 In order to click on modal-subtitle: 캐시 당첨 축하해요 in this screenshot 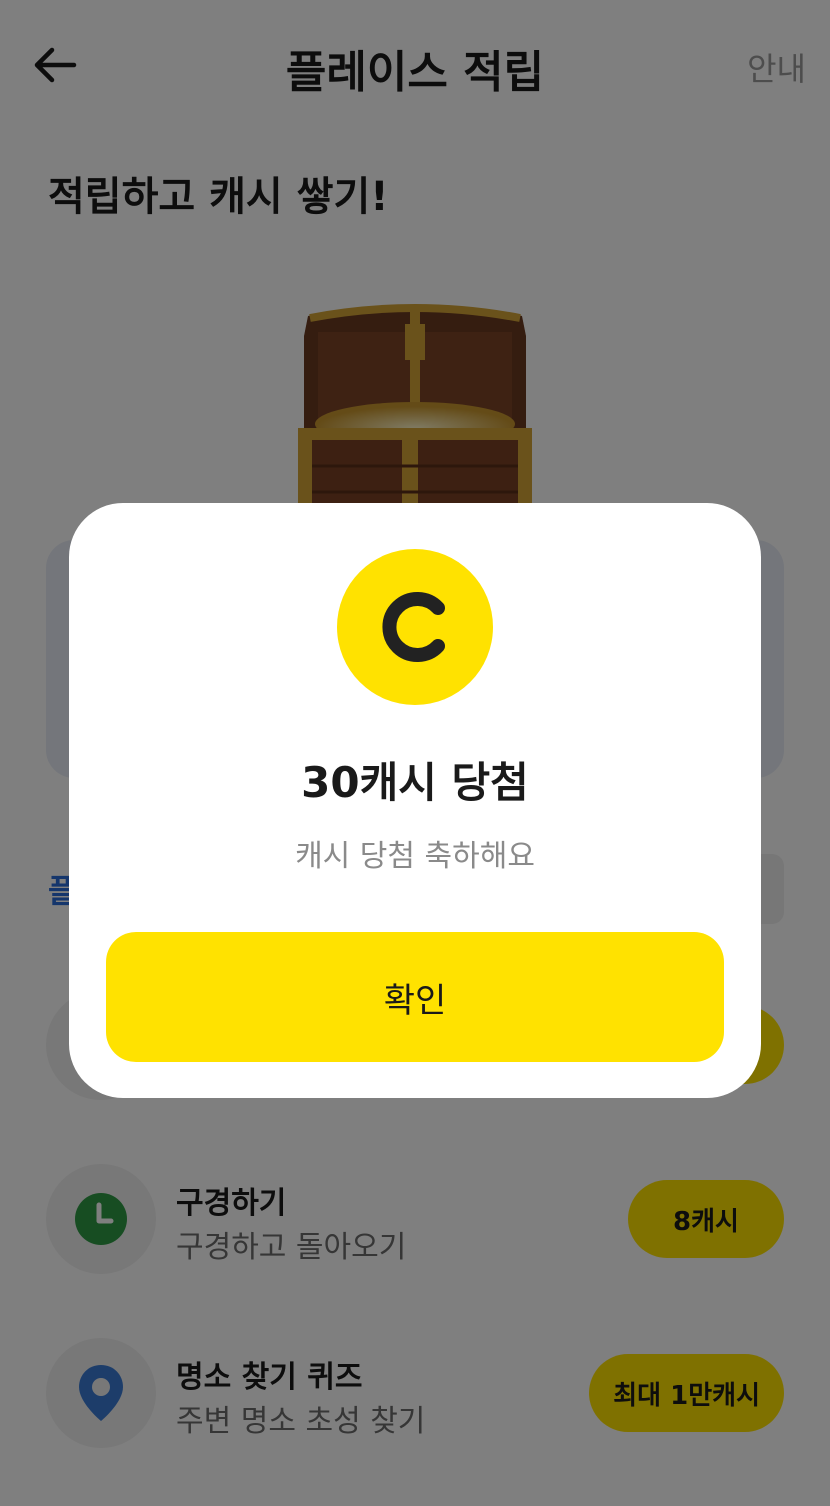, I will do `click(415, 856)`.